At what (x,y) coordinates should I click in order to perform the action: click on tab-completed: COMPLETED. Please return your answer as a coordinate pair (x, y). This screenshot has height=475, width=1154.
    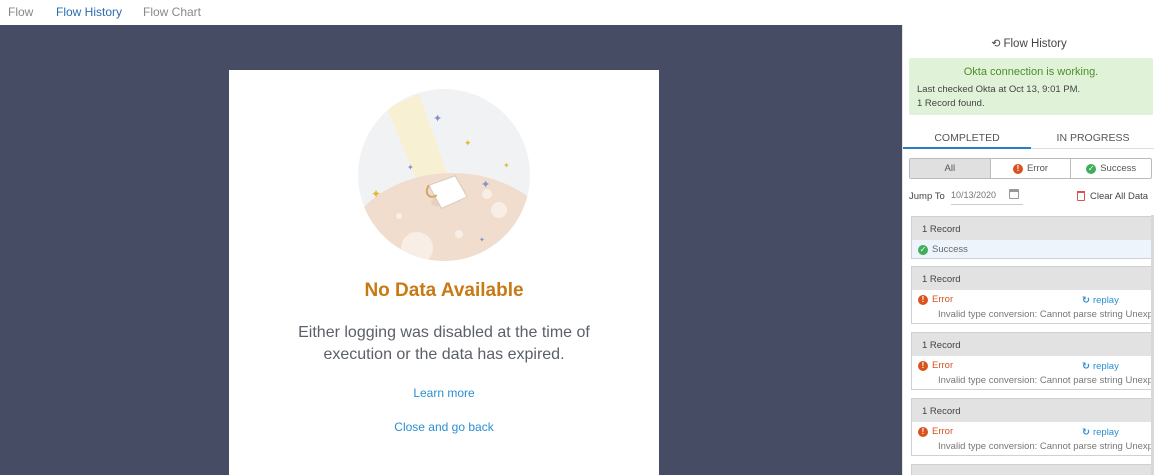
    Looking at the image, I should click on (967, 138).